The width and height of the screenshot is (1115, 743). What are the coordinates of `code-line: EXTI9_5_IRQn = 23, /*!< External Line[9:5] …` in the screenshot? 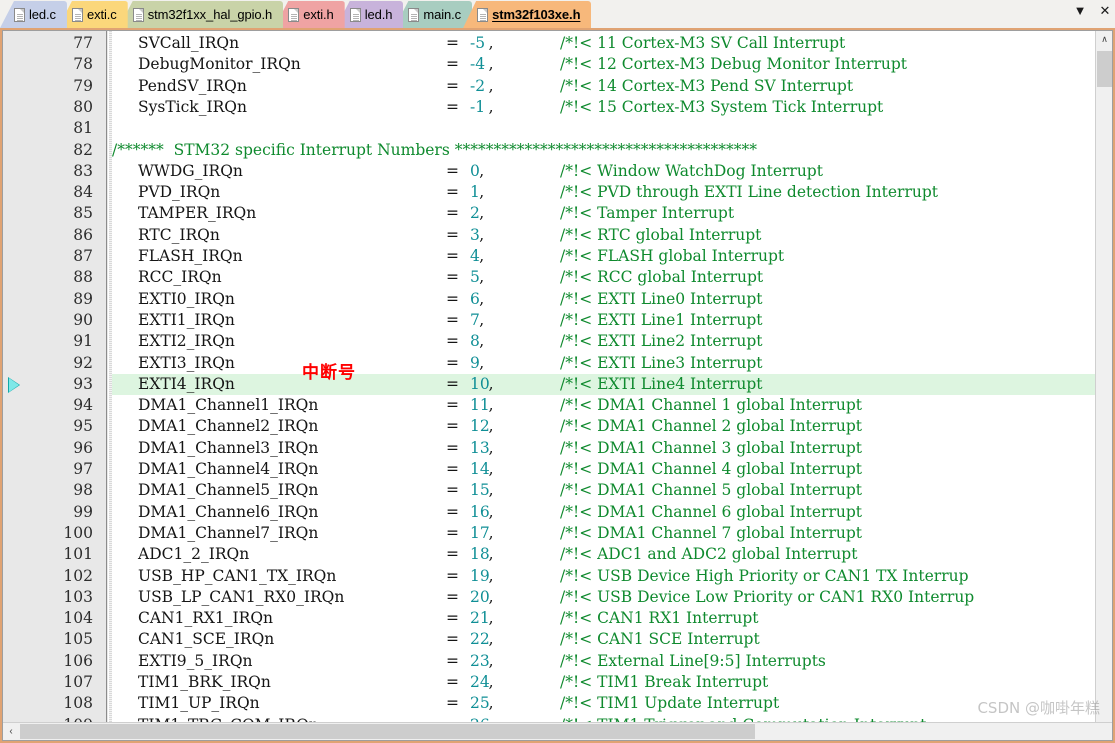 It's located at (612, 661).